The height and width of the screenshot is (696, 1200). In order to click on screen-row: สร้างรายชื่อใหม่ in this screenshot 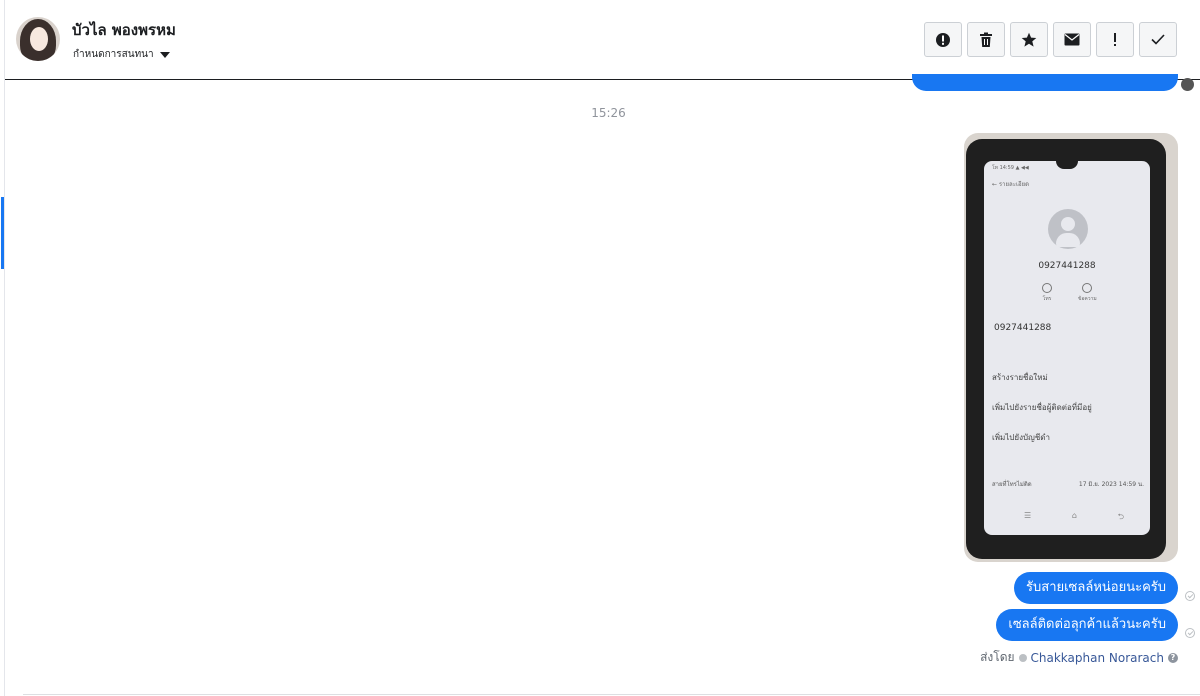, I will do `click(1020, 377)`.